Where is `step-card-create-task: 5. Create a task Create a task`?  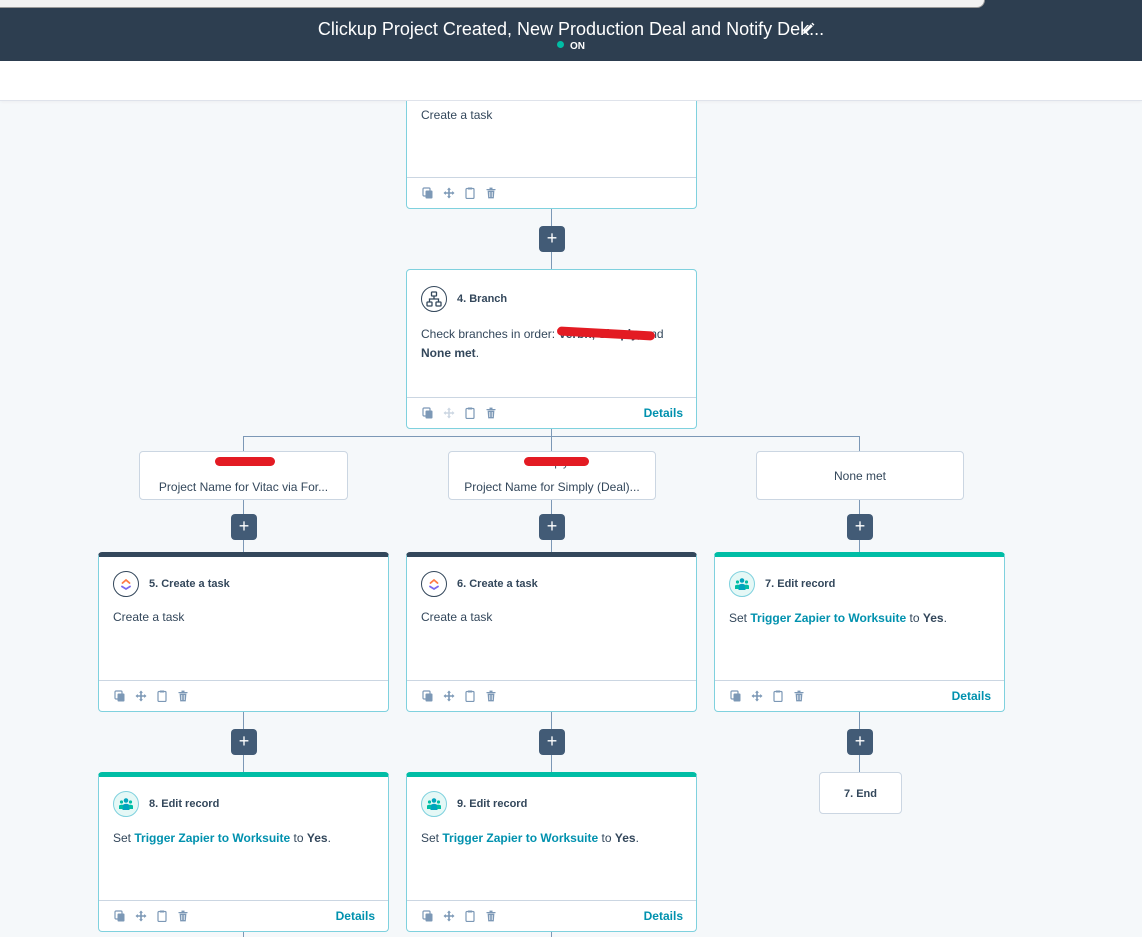
step-card-create-task: 5. Create a task Create a task is located at coordinates (243, 632).